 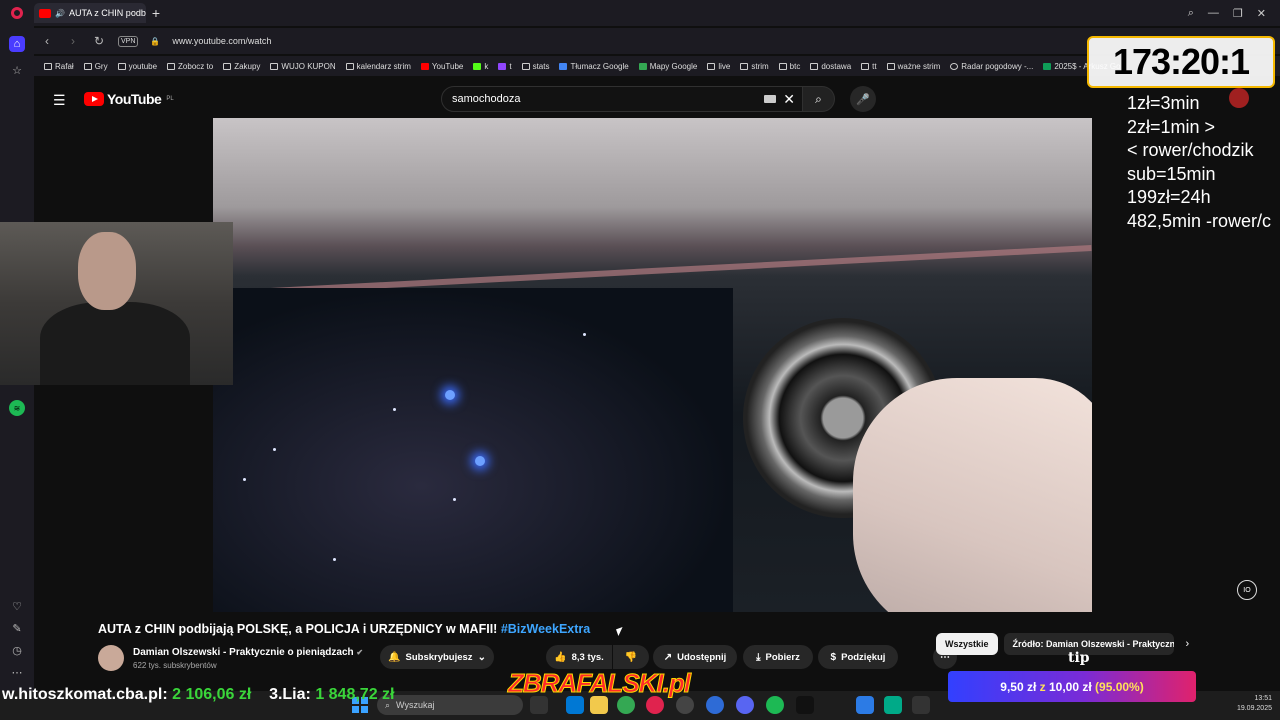 What do you see at coordinates (59, 100) in the screenshot?
I see `menu-icon: ☰` at bounding box center [59, 100].